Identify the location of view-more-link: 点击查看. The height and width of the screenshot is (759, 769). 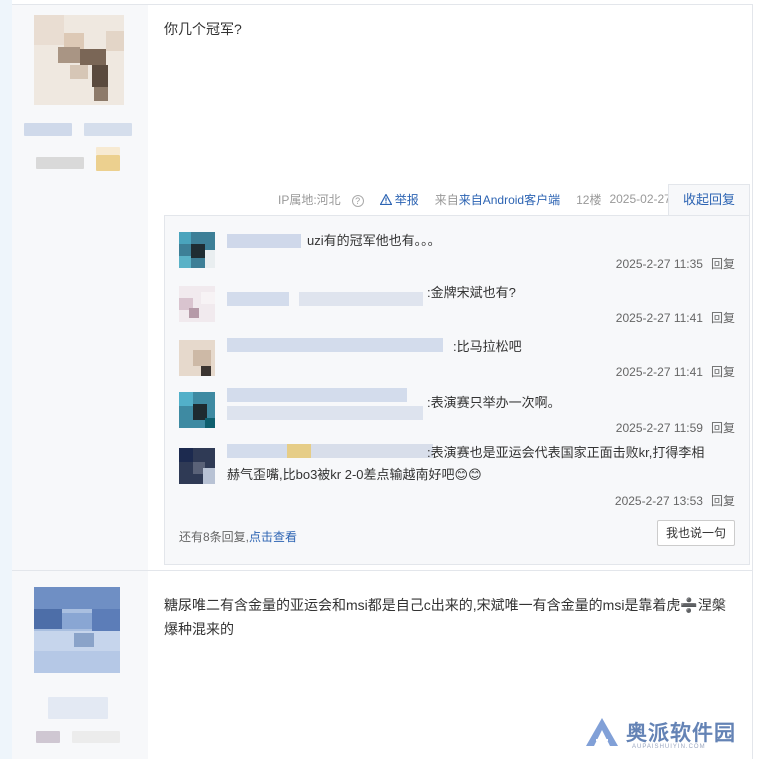
(273, 537).